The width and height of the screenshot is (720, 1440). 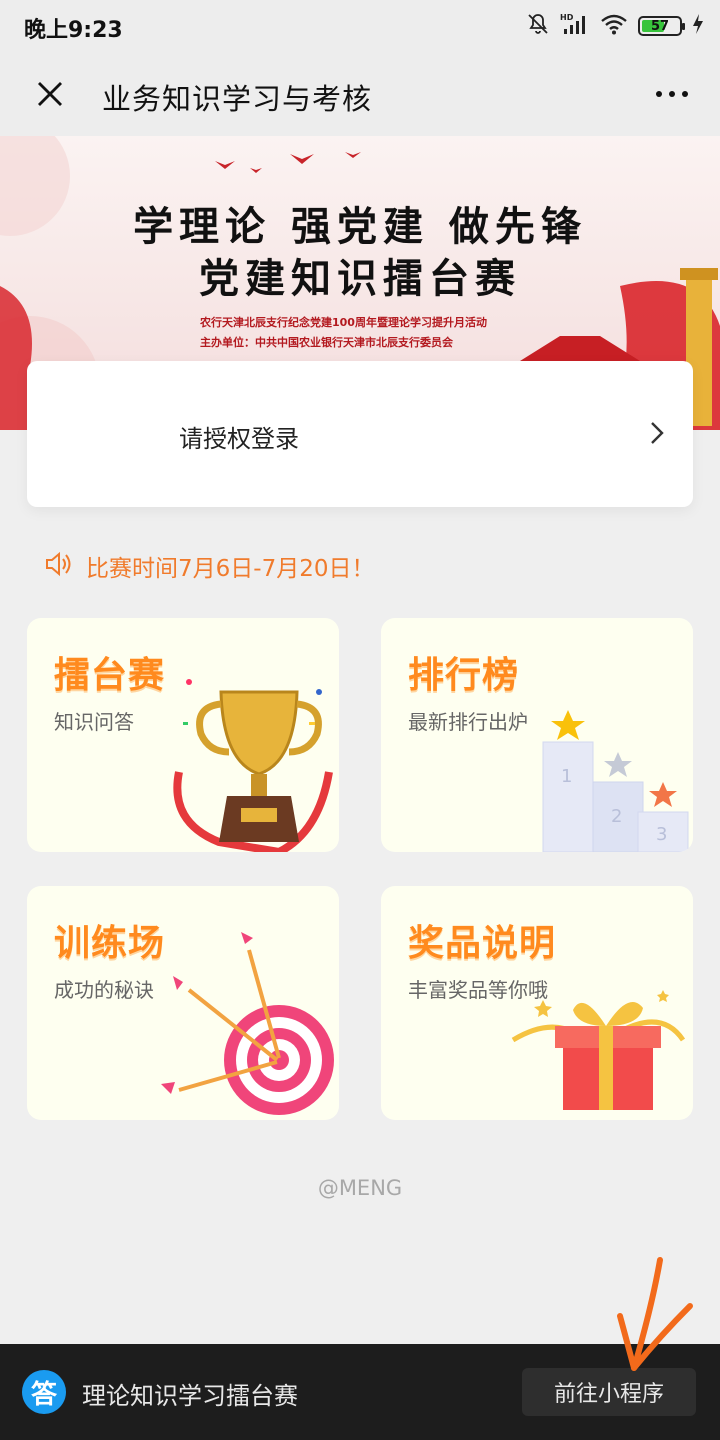 I want to click on mini-program-title: 理论知识学习擂台赛, so click(x=190, y=1396).